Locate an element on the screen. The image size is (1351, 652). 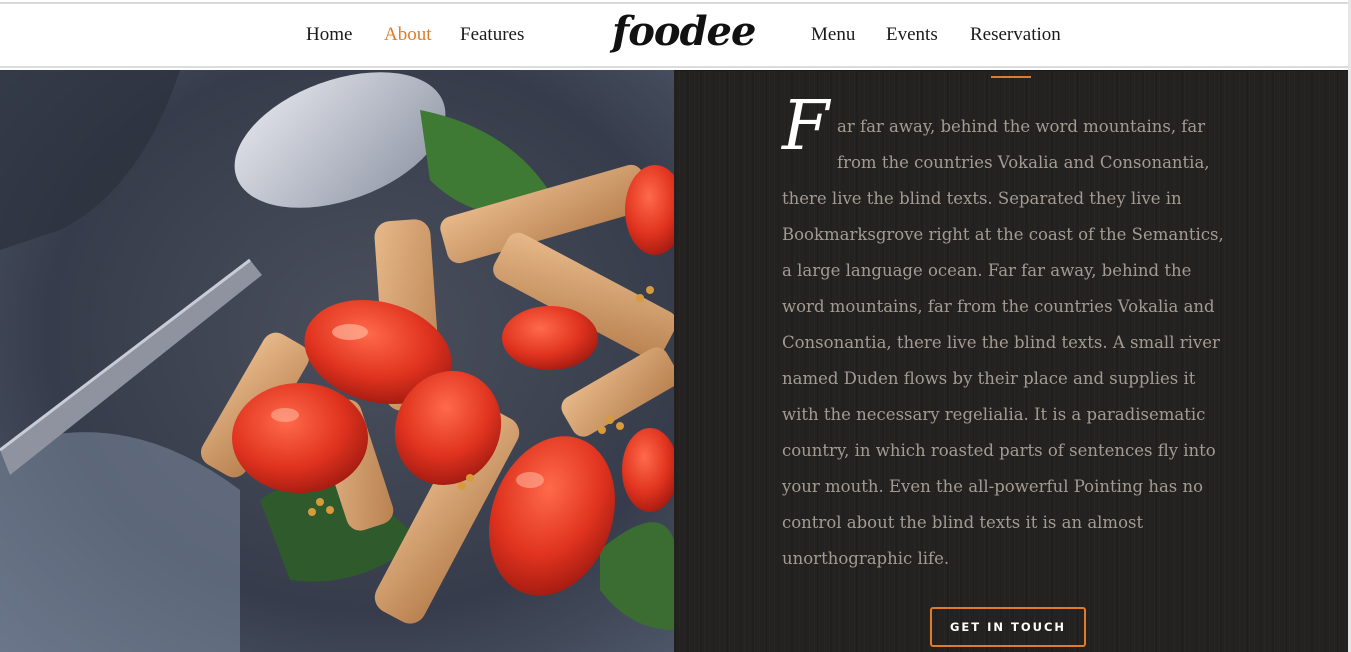
nav-features: Features is located at coordinates (492, 35).